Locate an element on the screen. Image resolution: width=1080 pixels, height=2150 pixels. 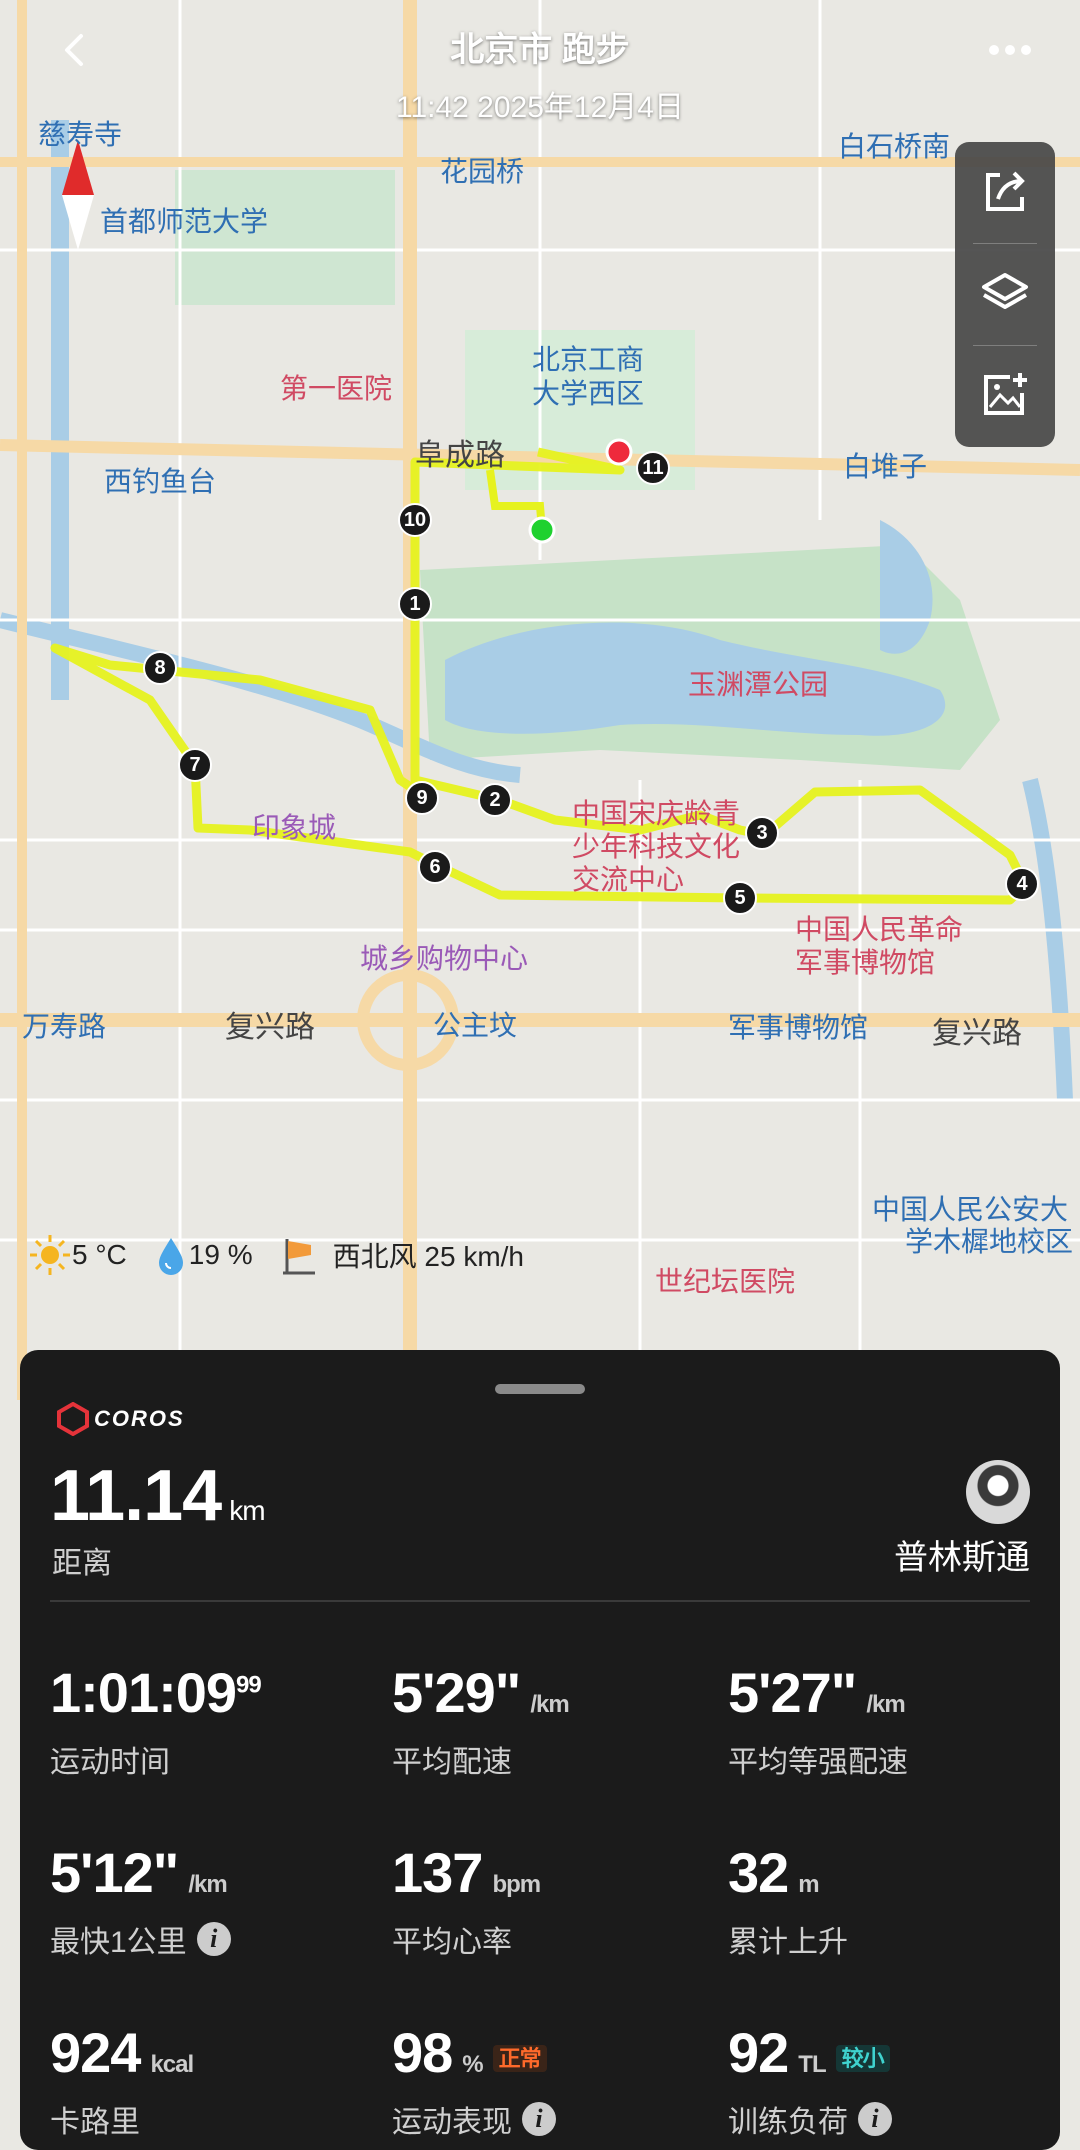
share-button is located at coordinates (1005, 192).